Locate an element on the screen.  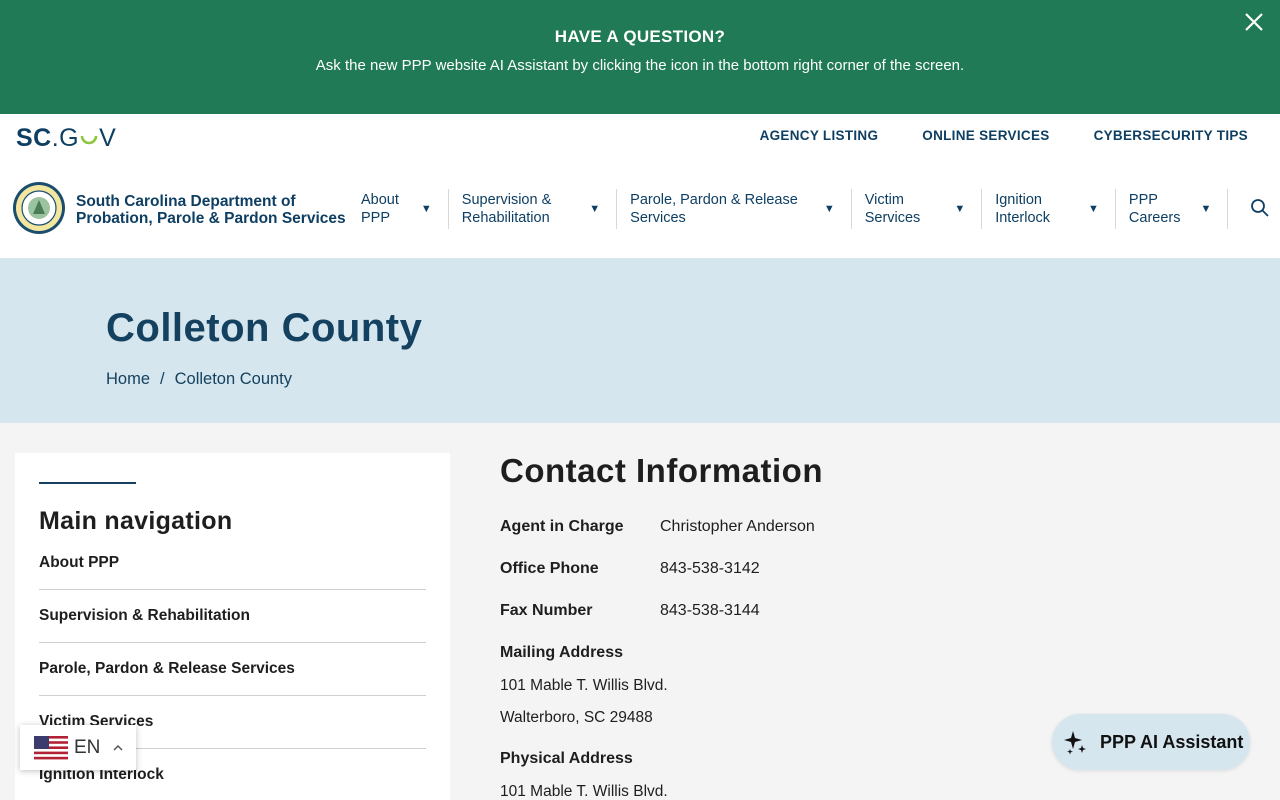
agent-value: Christopher Anderson is located at coordinates (737, 526).